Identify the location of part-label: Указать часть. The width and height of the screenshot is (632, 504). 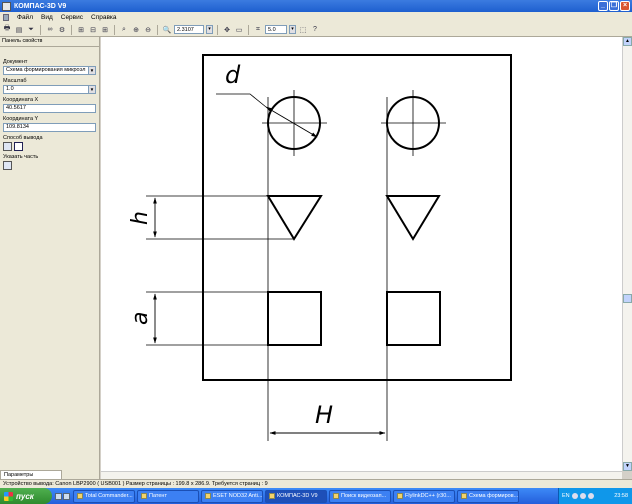
(21, 157).